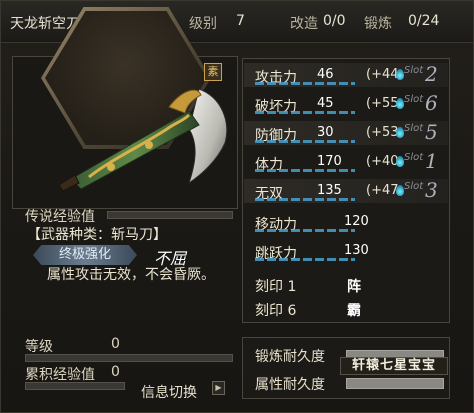 The height and width of the screenshot is (413, 474). What do you see at coordinates (240, 21) in the screenshot?
I see `level-value: 7` at bounding box center [240, 21].